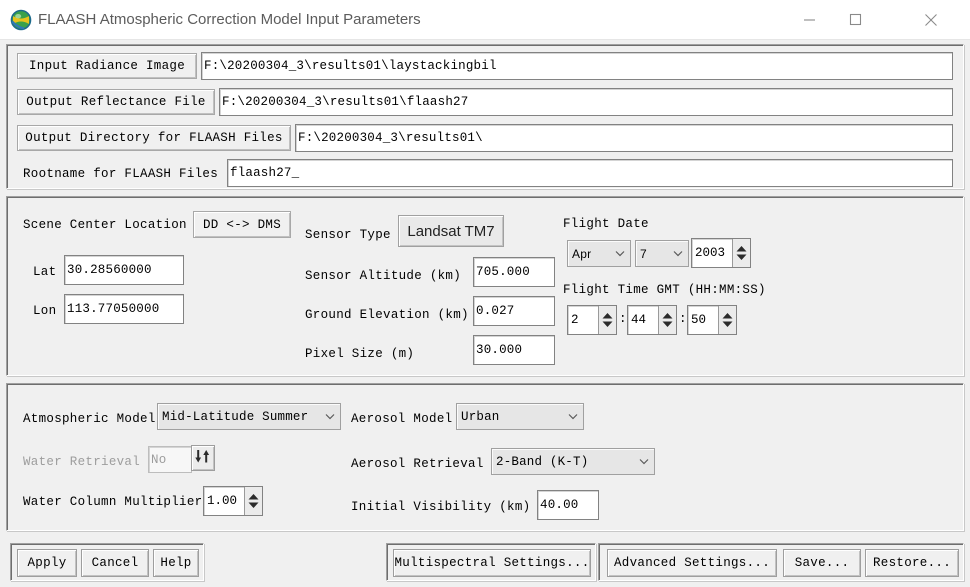 Image resolution: width=970 pixels, height=587 pixels. What do you see at coordinates (643, 253) in the screenshot?
I see `flight-day-value: 7` at bounding box center [643, 253].